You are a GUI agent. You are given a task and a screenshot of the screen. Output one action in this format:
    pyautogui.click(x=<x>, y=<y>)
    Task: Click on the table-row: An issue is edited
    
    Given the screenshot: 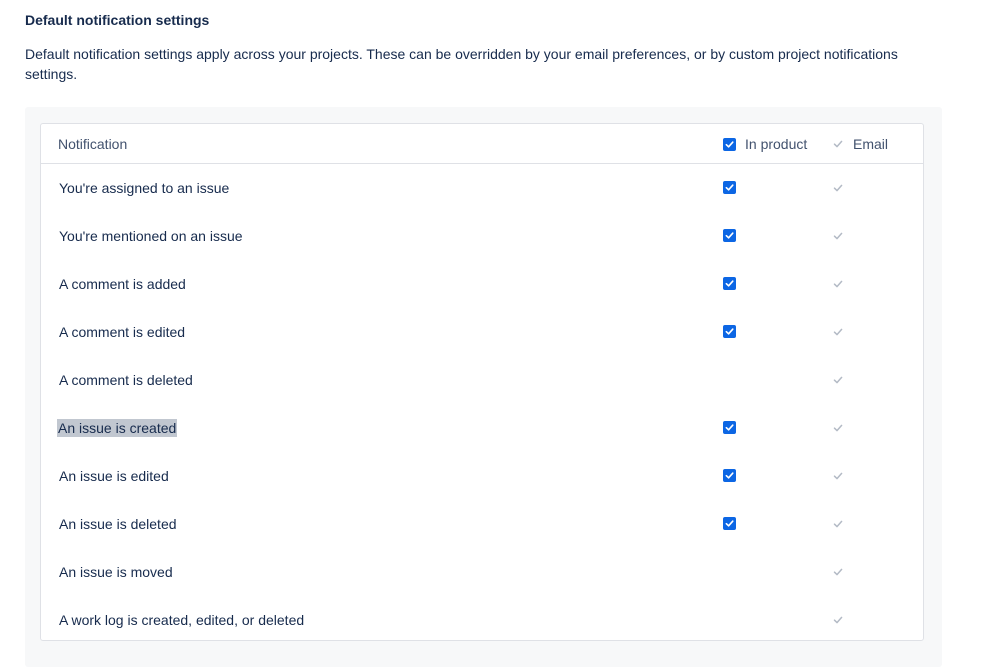 What is the action you would take?
    pyautogui.click(x=482, y=476)
    